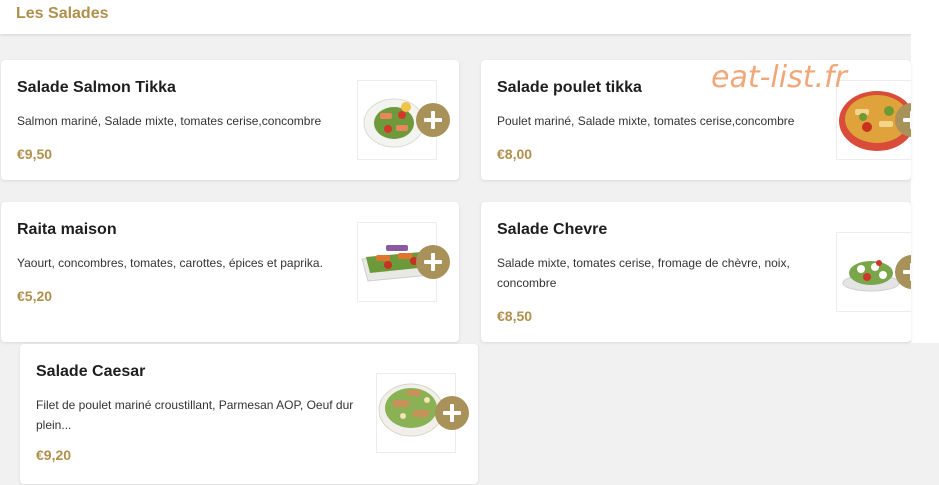 This screenshot has height=485, width=939. I want to click on item-name: Salade poulet tikka, so click(569, 87).